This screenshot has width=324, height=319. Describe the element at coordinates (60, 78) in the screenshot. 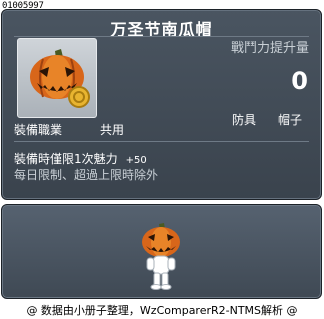

I see `pumpkin-hat-icon` at that location.